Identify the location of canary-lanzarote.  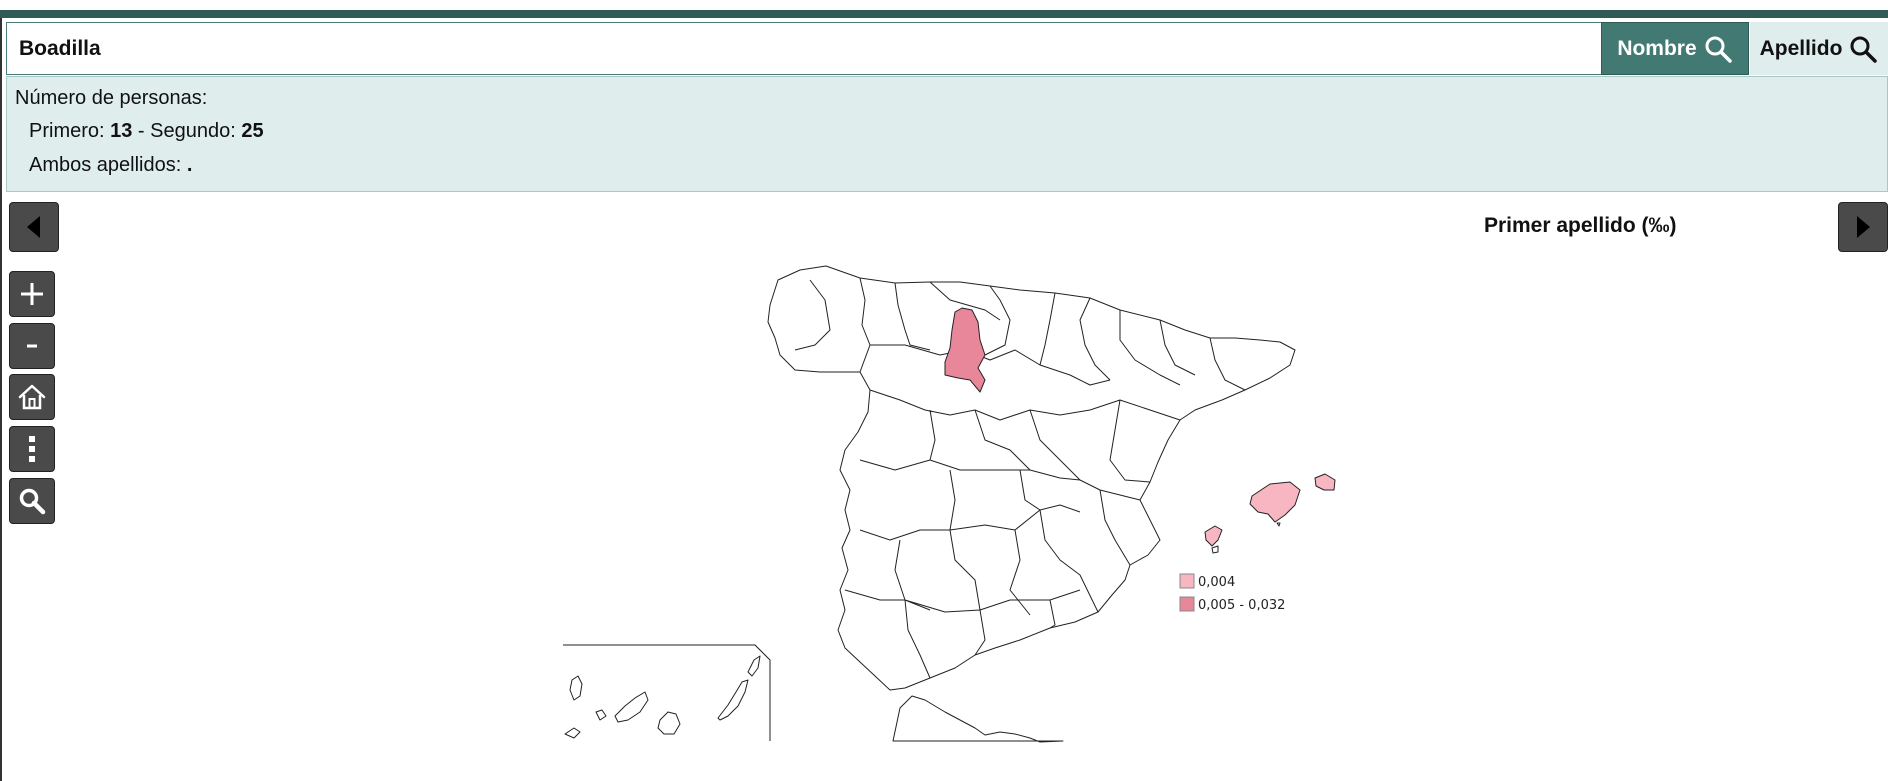
(754, 666).